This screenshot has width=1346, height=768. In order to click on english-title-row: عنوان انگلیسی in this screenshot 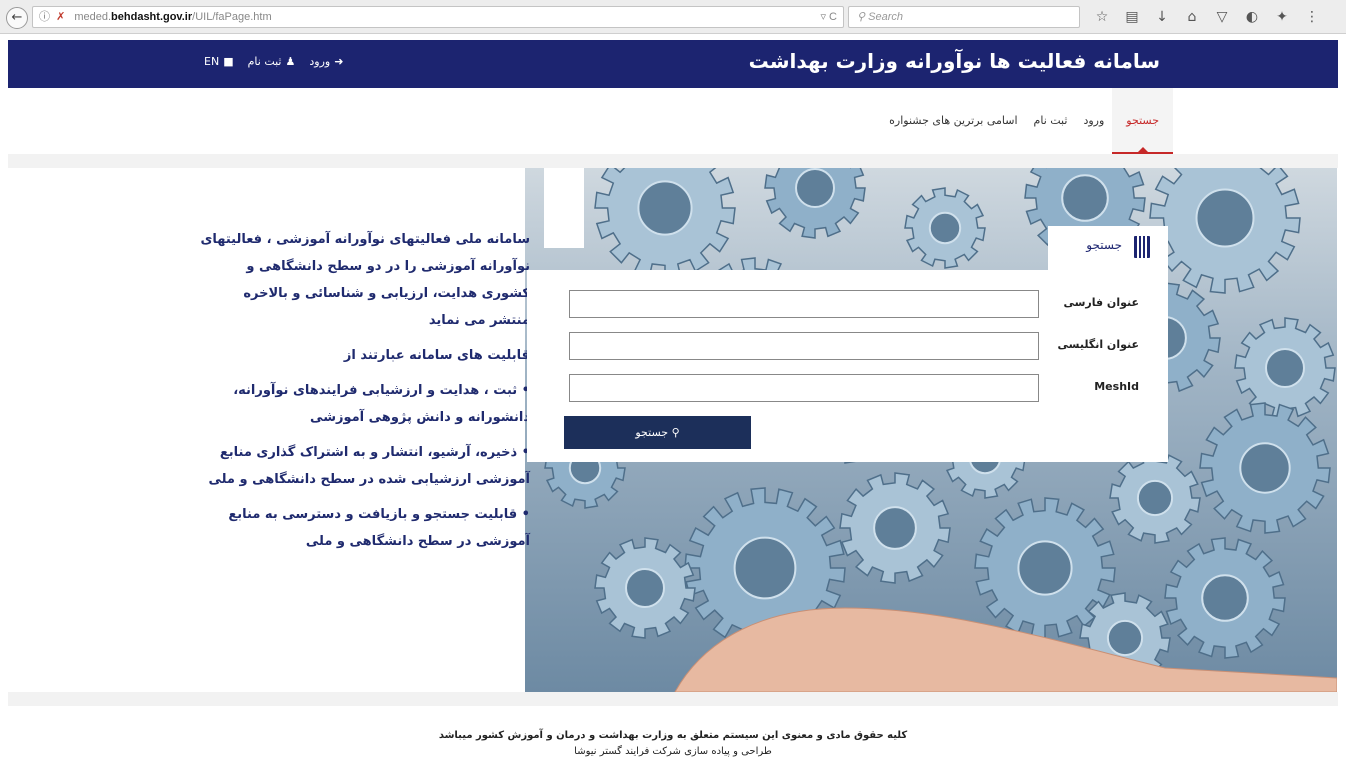, I will do `click(859, 346)`.